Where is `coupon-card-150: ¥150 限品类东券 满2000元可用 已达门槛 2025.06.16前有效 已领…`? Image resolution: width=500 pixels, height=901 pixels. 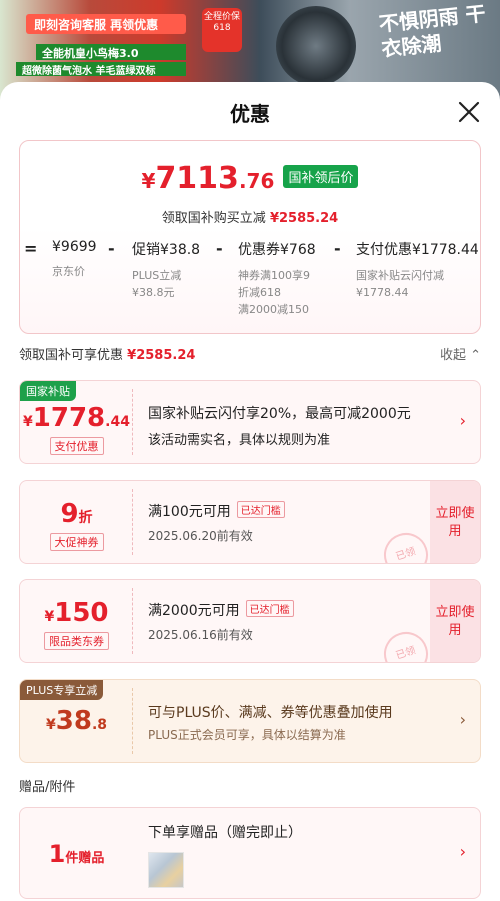 coupon-card-150: ¥150 限品类东券 满2000元可用 已达门槛 2025.06.16前有效 已领… is located at coordinates (250, 621).